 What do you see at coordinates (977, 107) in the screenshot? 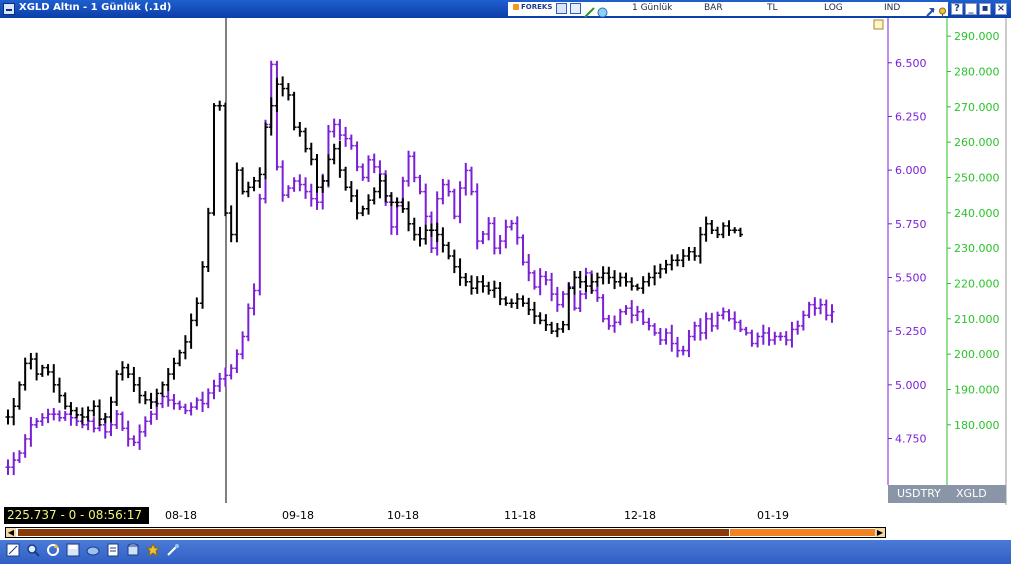
I see `xgld-axis-label: 270.000` at bounding box center [977, 107].